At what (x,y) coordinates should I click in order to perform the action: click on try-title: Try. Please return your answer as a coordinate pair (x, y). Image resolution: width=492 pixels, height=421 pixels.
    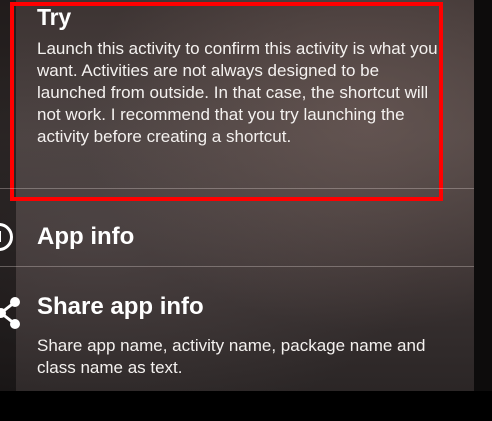
    Looking at the image, I should click on (54, 17).